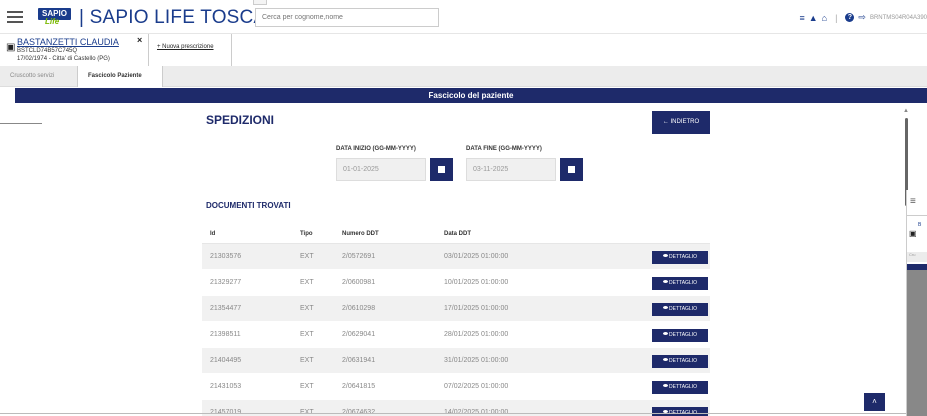 The image size is (927, 416). I want to click on patient-name-link: BASTANZETTI CLAUDIA, so click(68, 42).